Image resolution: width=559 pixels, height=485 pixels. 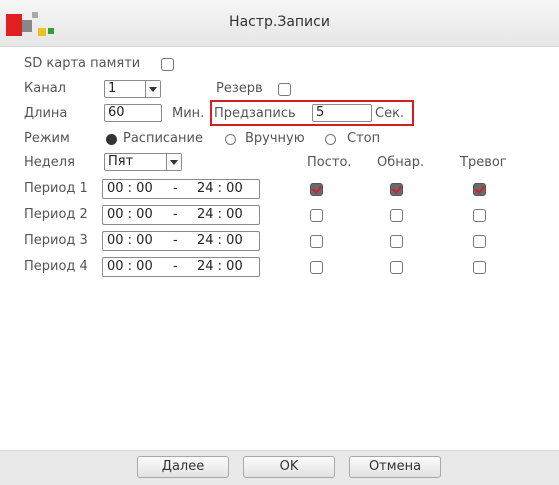 What do you see at coordinates (289, 467) in the screenshot?
I see `ok-button: OK` at bounding box center [289, 467].